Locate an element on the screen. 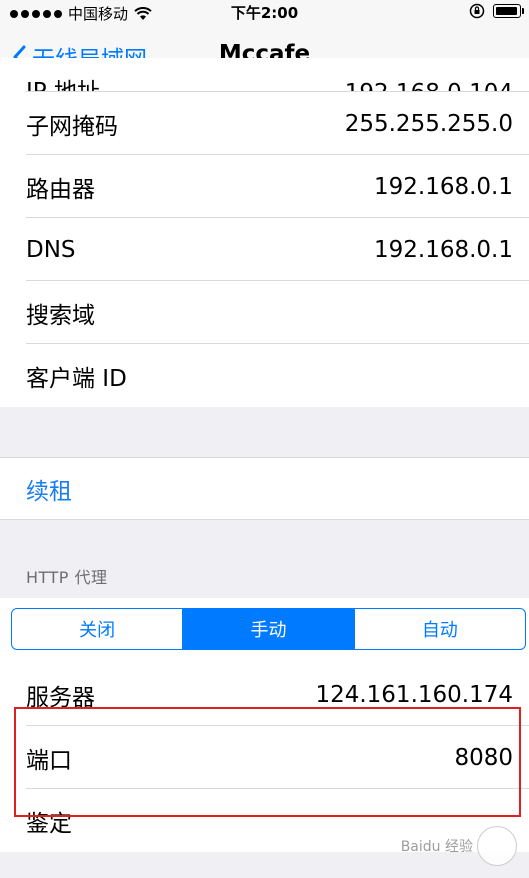 The width and height of the screenshot is (529, 878). proxy-server-row: 服务器 124.161.160.174 is located at coordinates (264, 694).